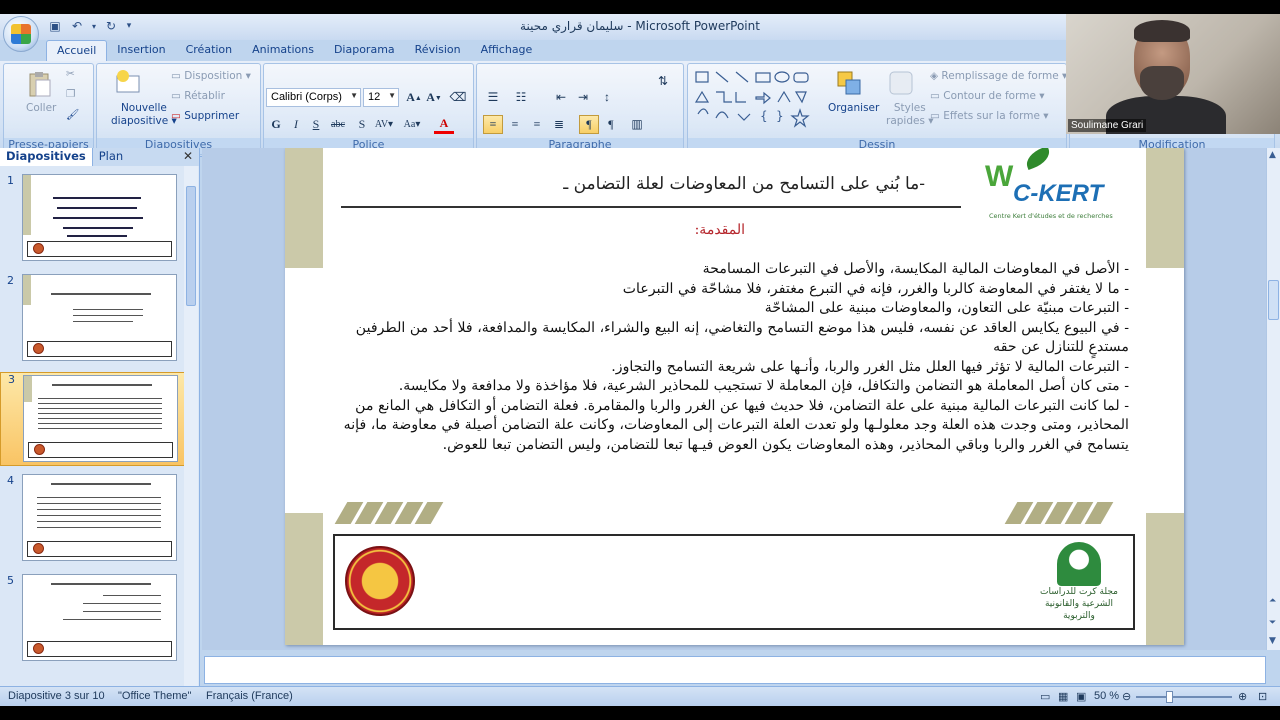 The image size is (1280, 720). Describe the element at coordinates (998, 76) in the screenshot. I see `remplissage-button: ◈ Remplissage de forme ▾` at that location.